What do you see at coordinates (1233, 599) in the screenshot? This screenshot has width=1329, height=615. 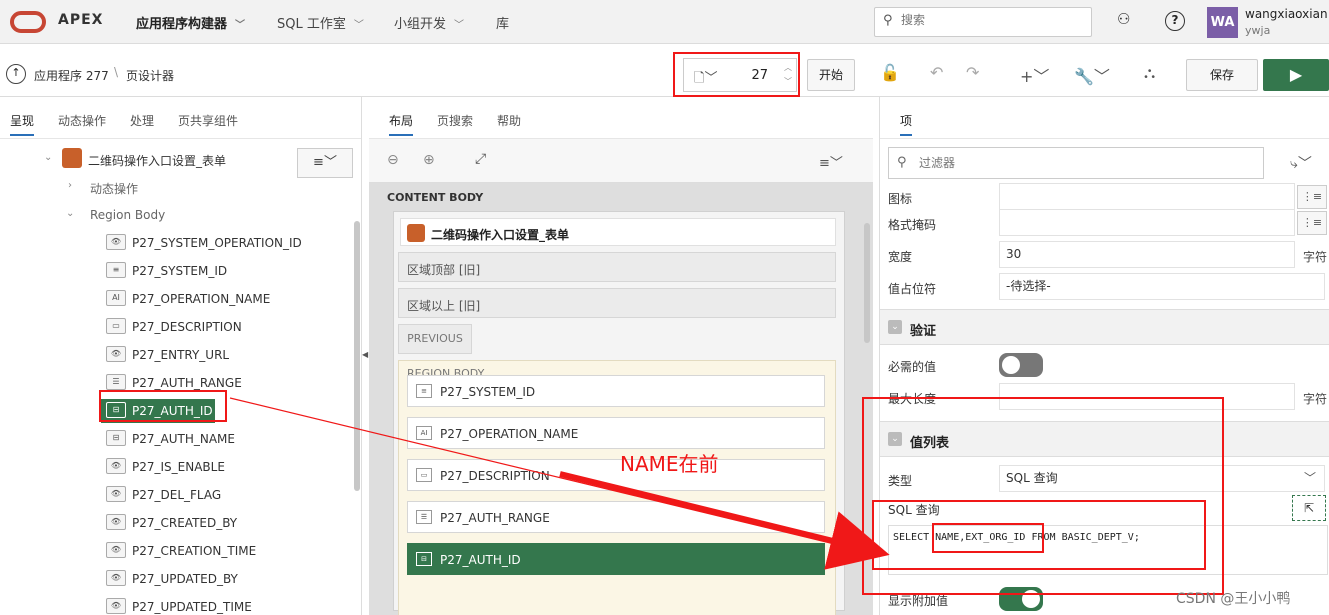 I see `watermark: CSDN @王小小鸭` at bounding box center [1233, 599].